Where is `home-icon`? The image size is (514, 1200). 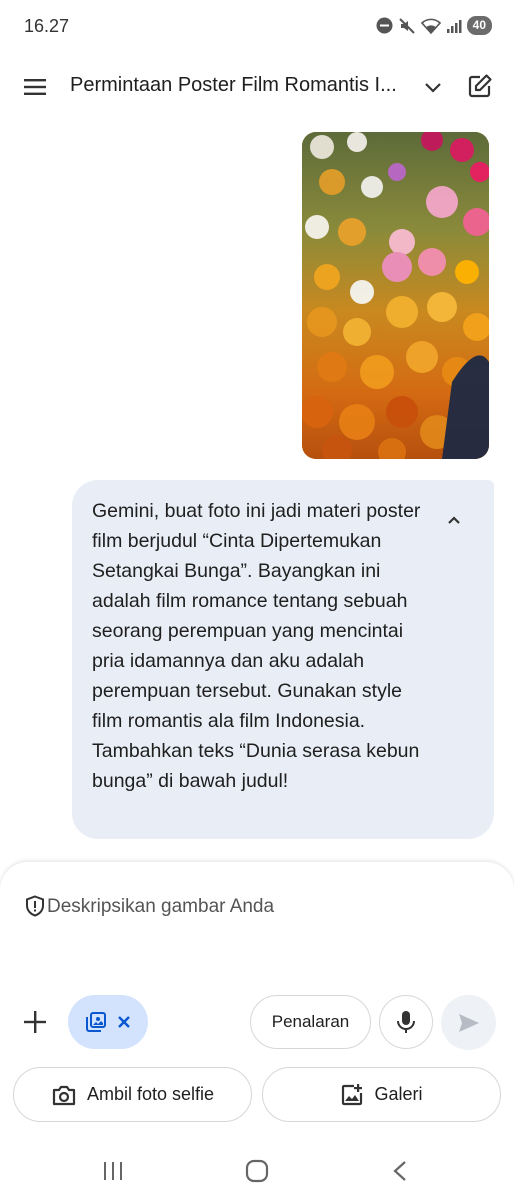
home-icon is located at coordinates (257, 1171).